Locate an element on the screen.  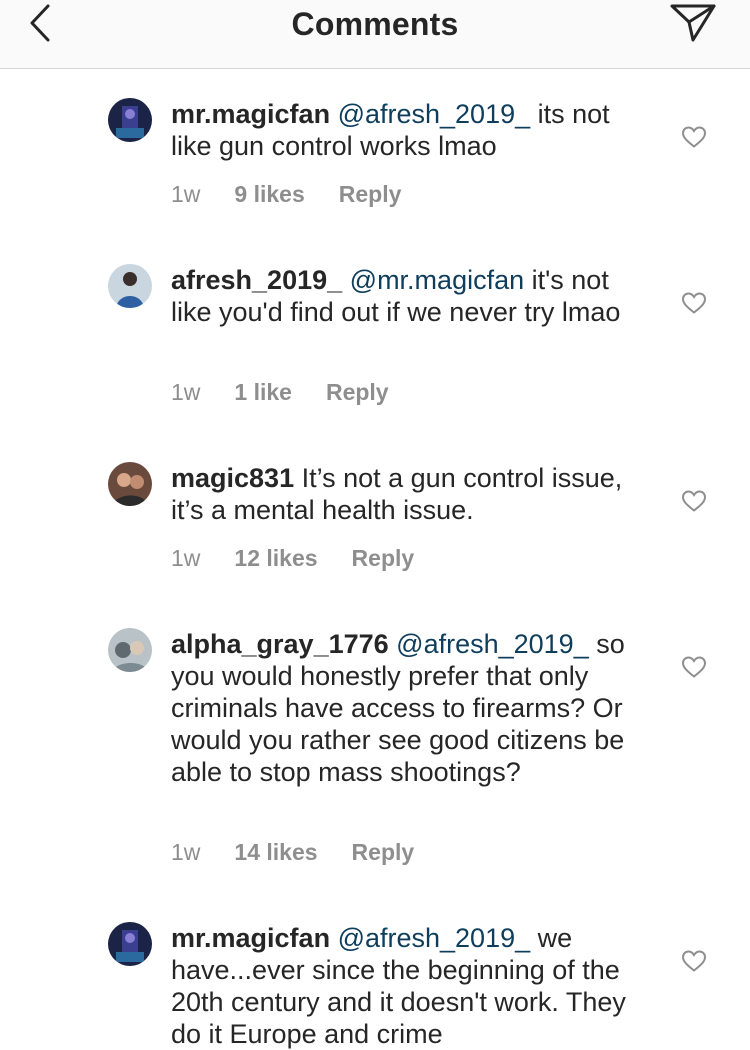
comment-likes: 12 likes is located at coordinates (275, 558).